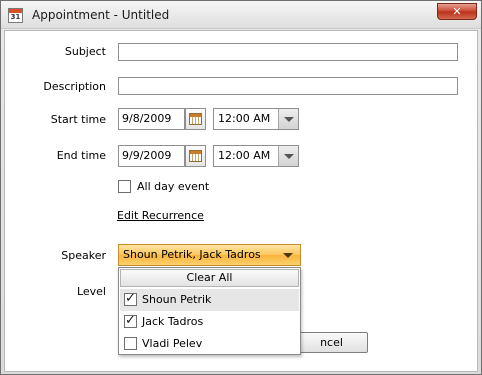  Describe the element at coordinates (130, 320) in the screenshot. I see `speaker-checkbox-jack-tadros` at that location.